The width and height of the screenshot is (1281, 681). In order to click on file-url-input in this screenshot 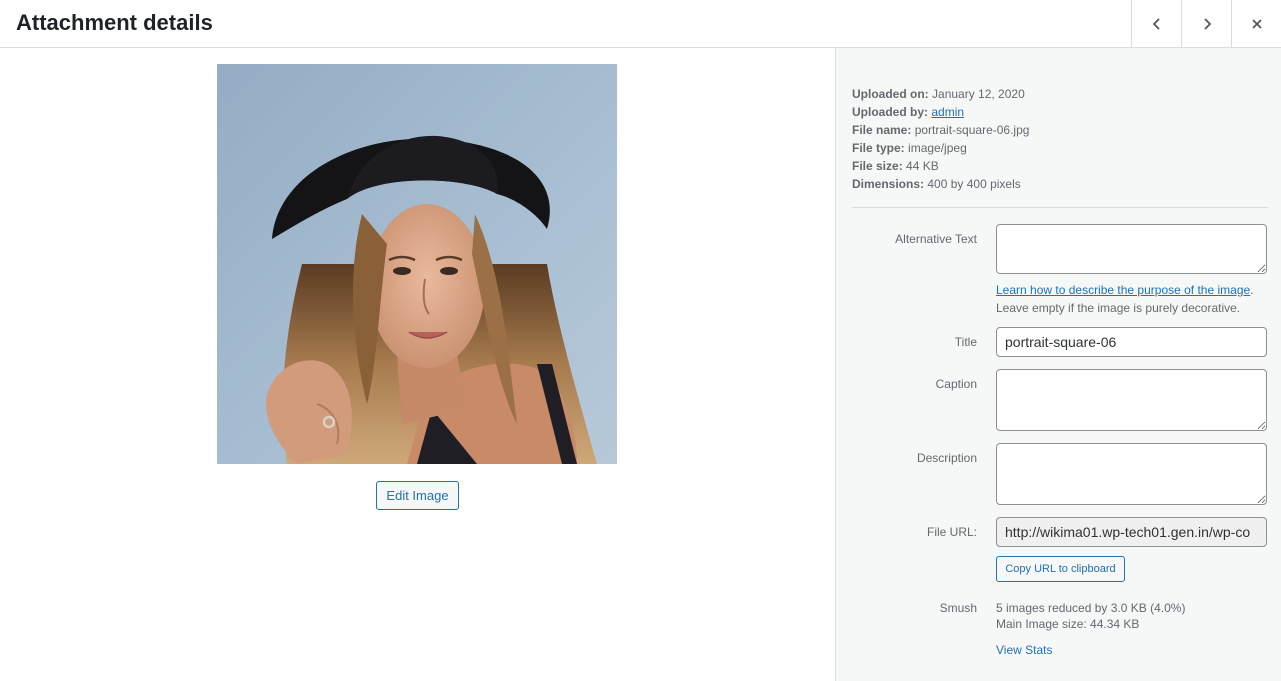, I will do `click(1131, 532)`.